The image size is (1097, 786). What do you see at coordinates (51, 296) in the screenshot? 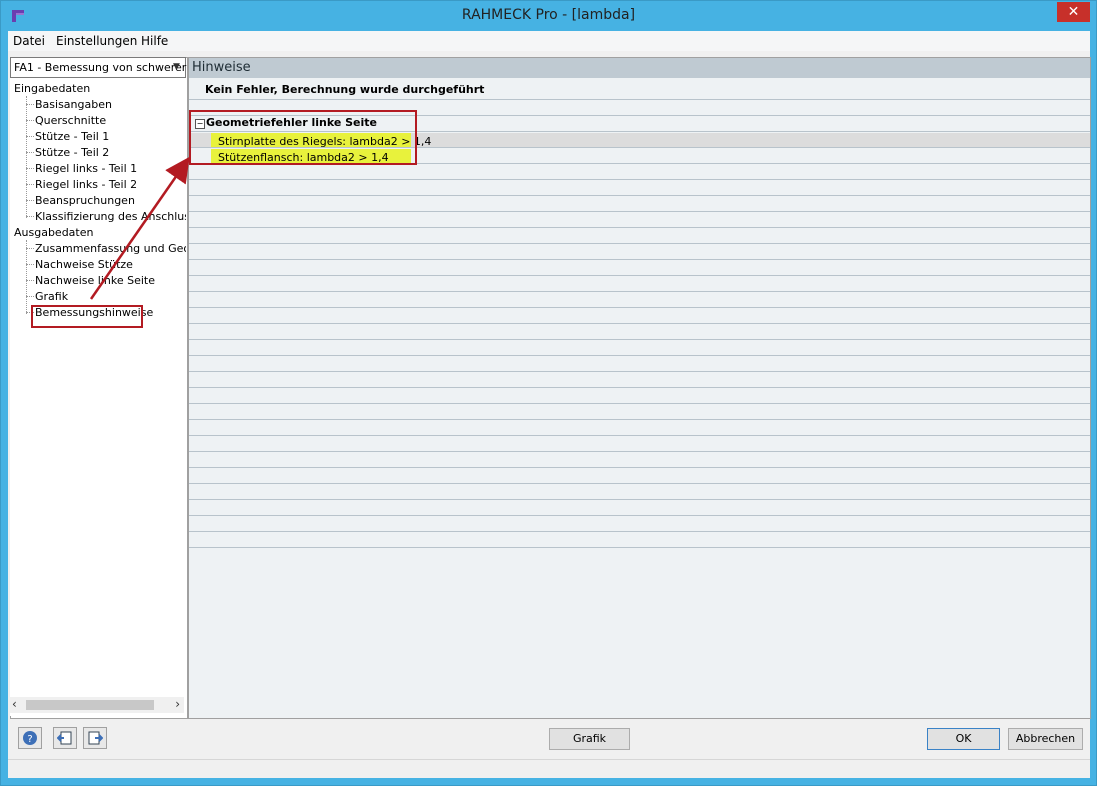
I see `tree-item-grafik: Grafik` at bounding box center [51, 296].